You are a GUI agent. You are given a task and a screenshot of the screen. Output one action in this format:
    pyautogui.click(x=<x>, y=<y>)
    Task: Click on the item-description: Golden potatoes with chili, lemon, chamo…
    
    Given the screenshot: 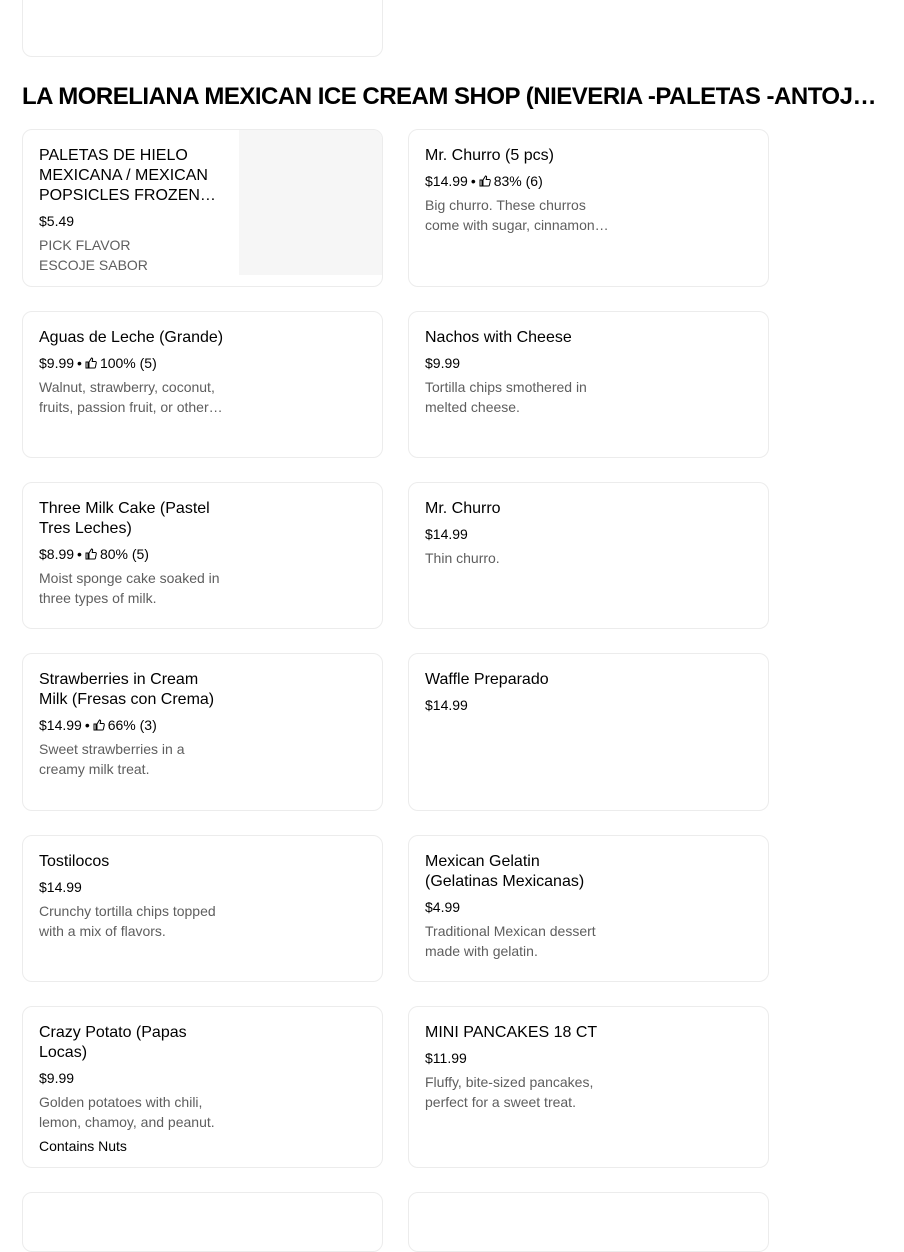 What is the action you would take?
    pyautogui.click(x=127, y=1112)
    